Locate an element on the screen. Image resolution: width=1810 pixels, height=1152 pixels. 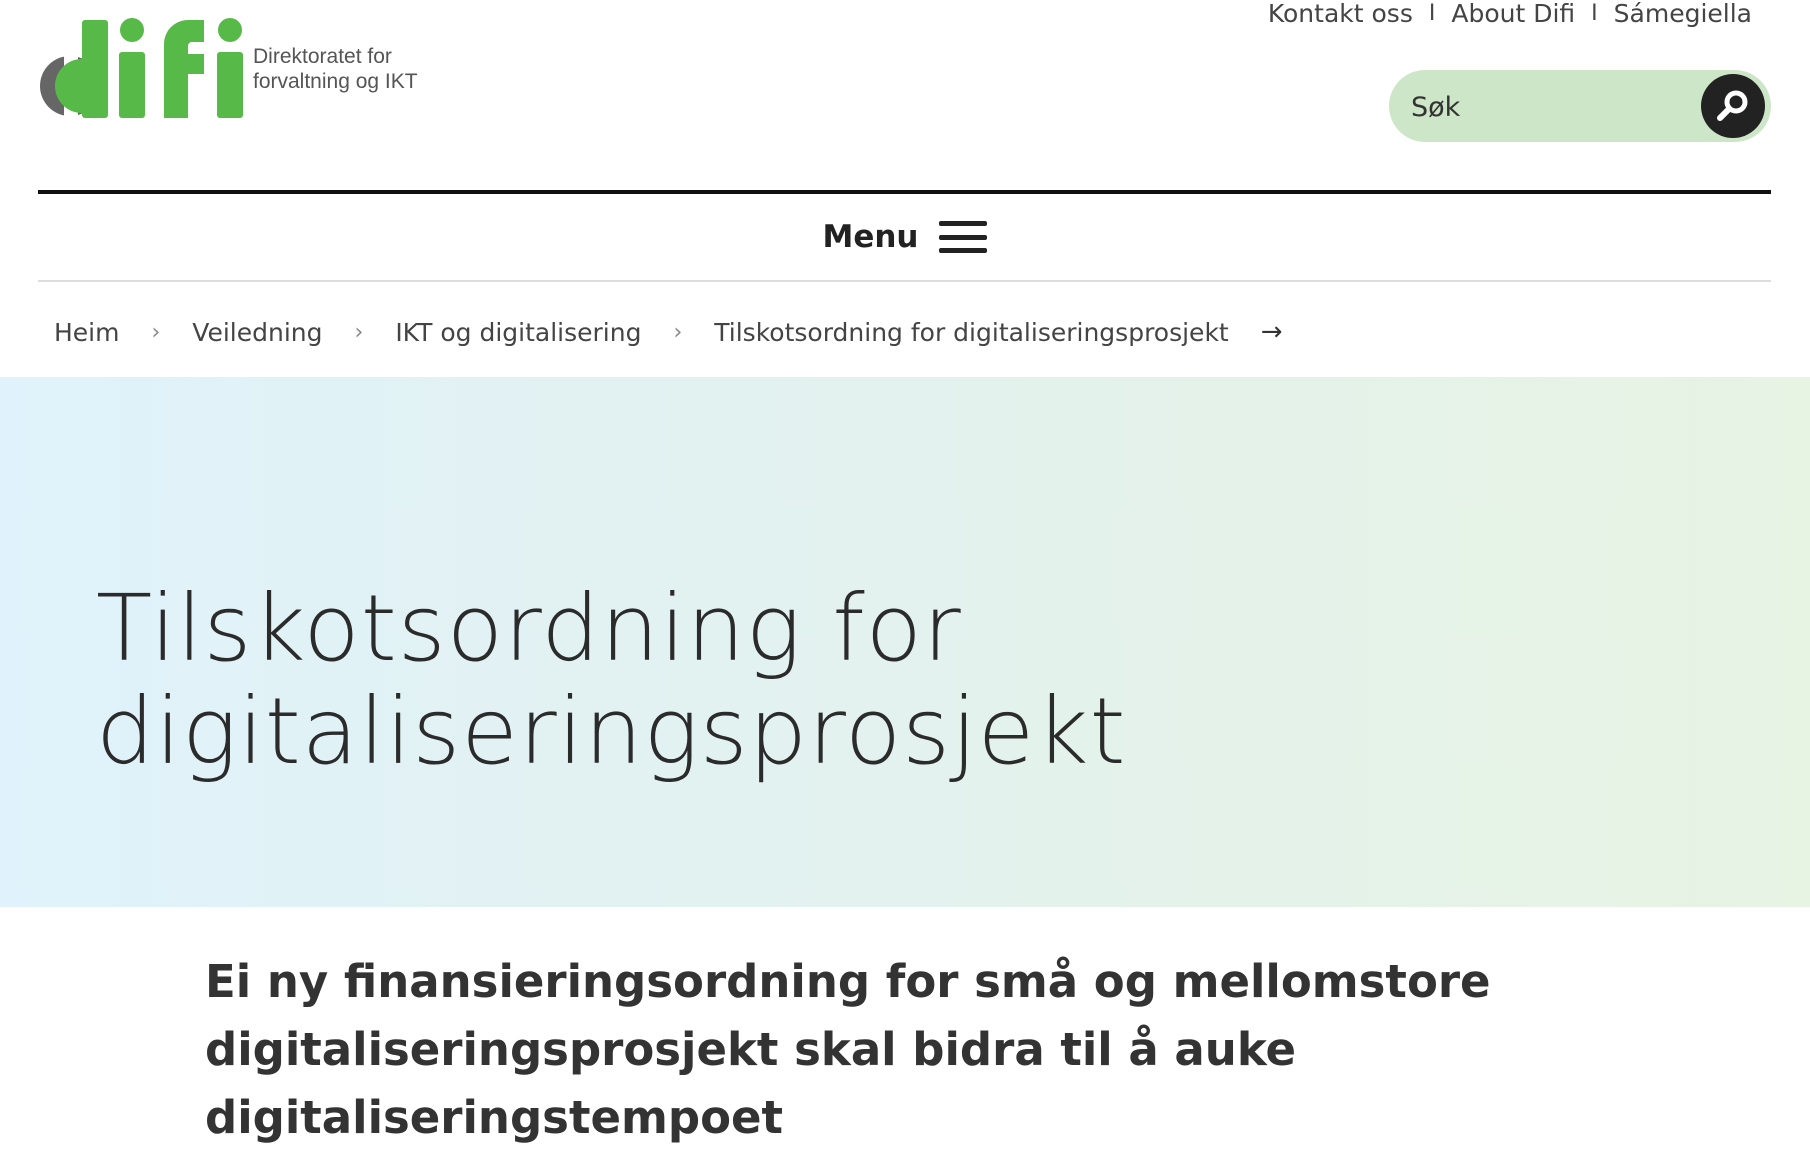
search-button is located at coordinates (1733, 106).